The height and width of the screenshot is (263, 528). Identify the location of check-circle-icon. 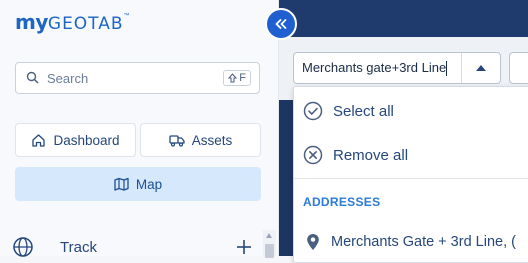
(313, 111).